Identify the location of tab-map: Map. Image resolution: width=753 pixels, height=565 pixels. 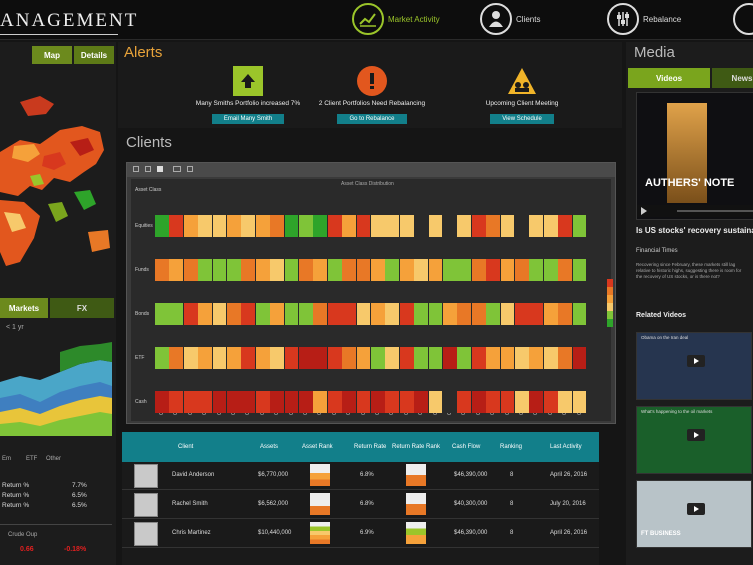
(52, 55).